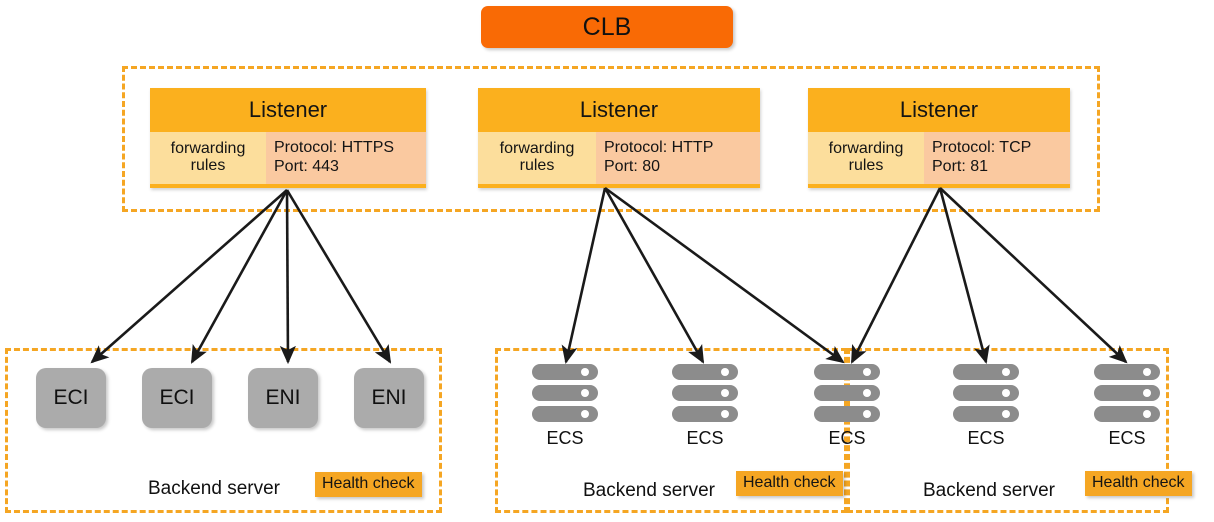  What do you see at coordinates (189, 276) in the screenshot?
I see `arrow-listener1-to-eci1` at bounding box center [189, 276].